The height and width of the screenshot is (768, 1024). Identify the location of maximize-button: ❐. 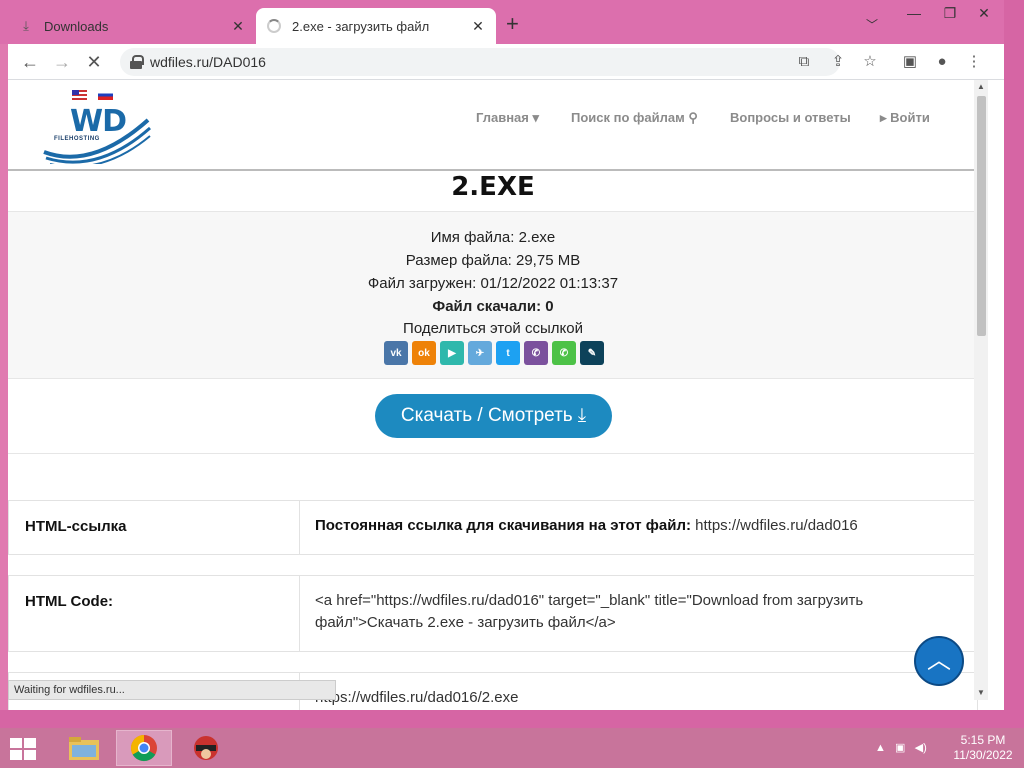
(950, 13).